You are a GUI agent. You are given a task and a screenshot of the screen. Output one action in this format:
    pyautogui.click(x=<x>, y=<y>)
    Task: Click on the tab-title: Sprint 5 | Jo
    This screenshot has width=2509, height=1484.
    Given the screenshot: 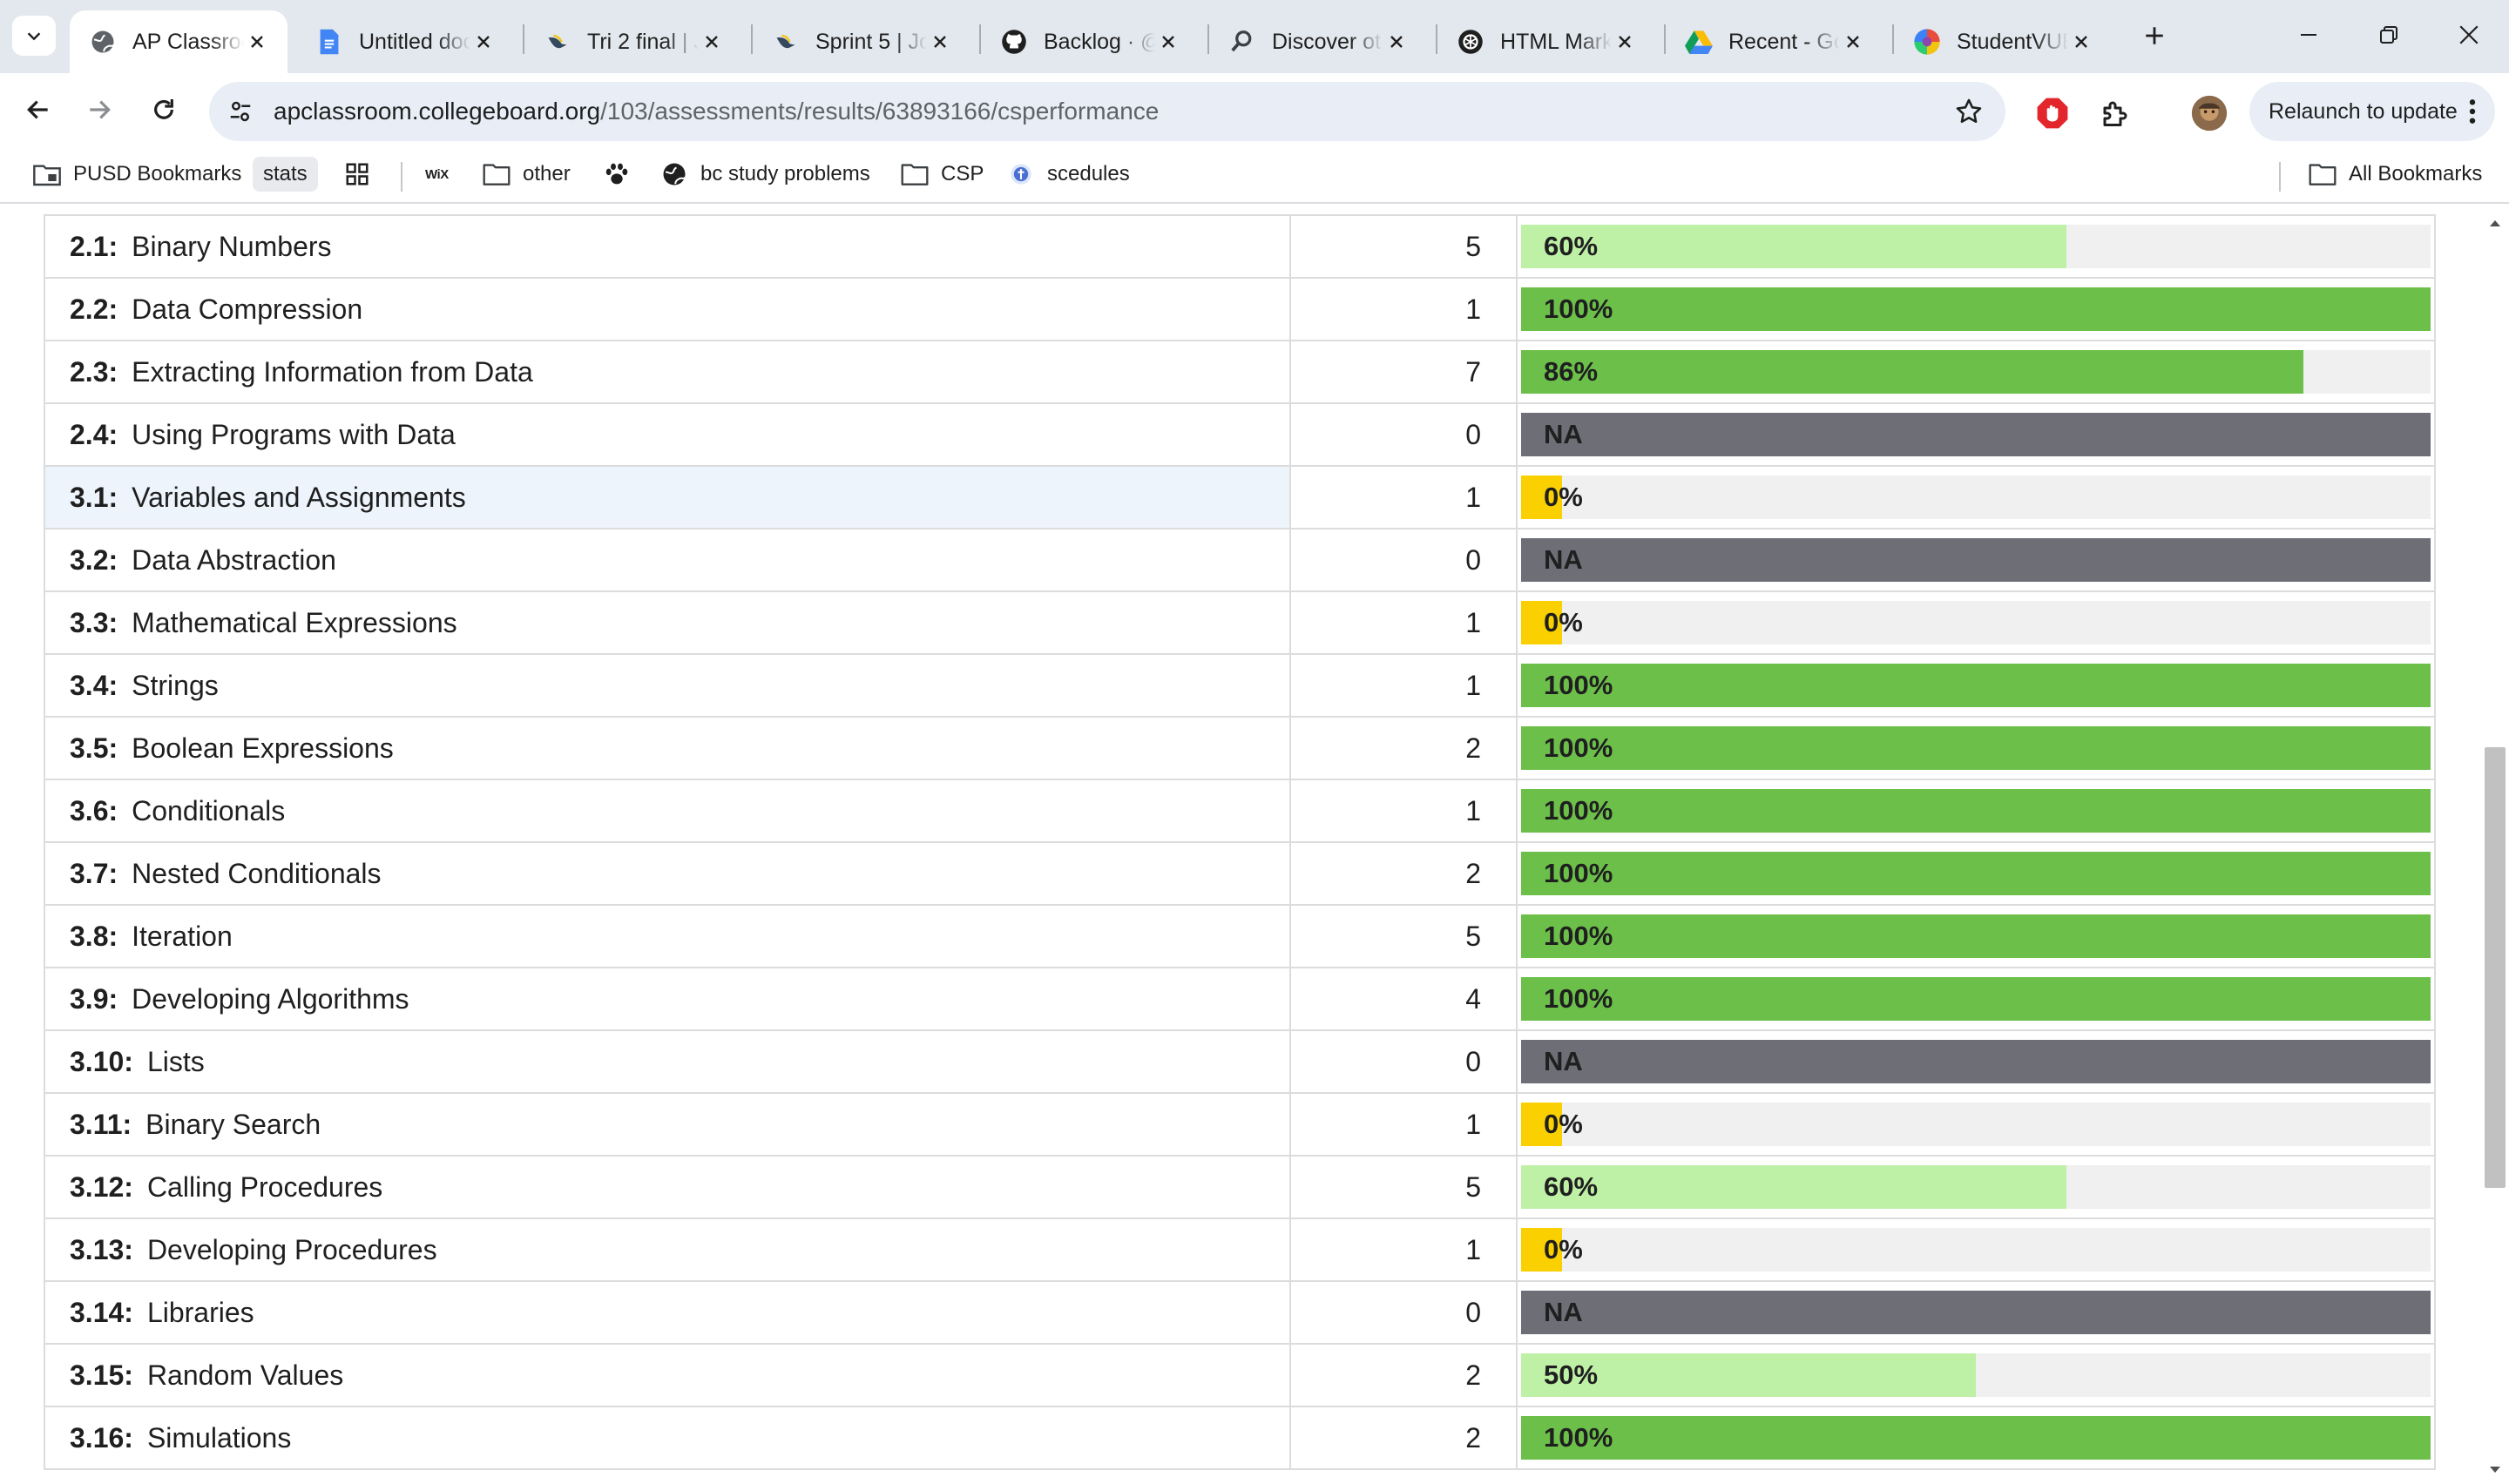 What is the action you would take?
    pyautogui.click(x=871, y=41)
    